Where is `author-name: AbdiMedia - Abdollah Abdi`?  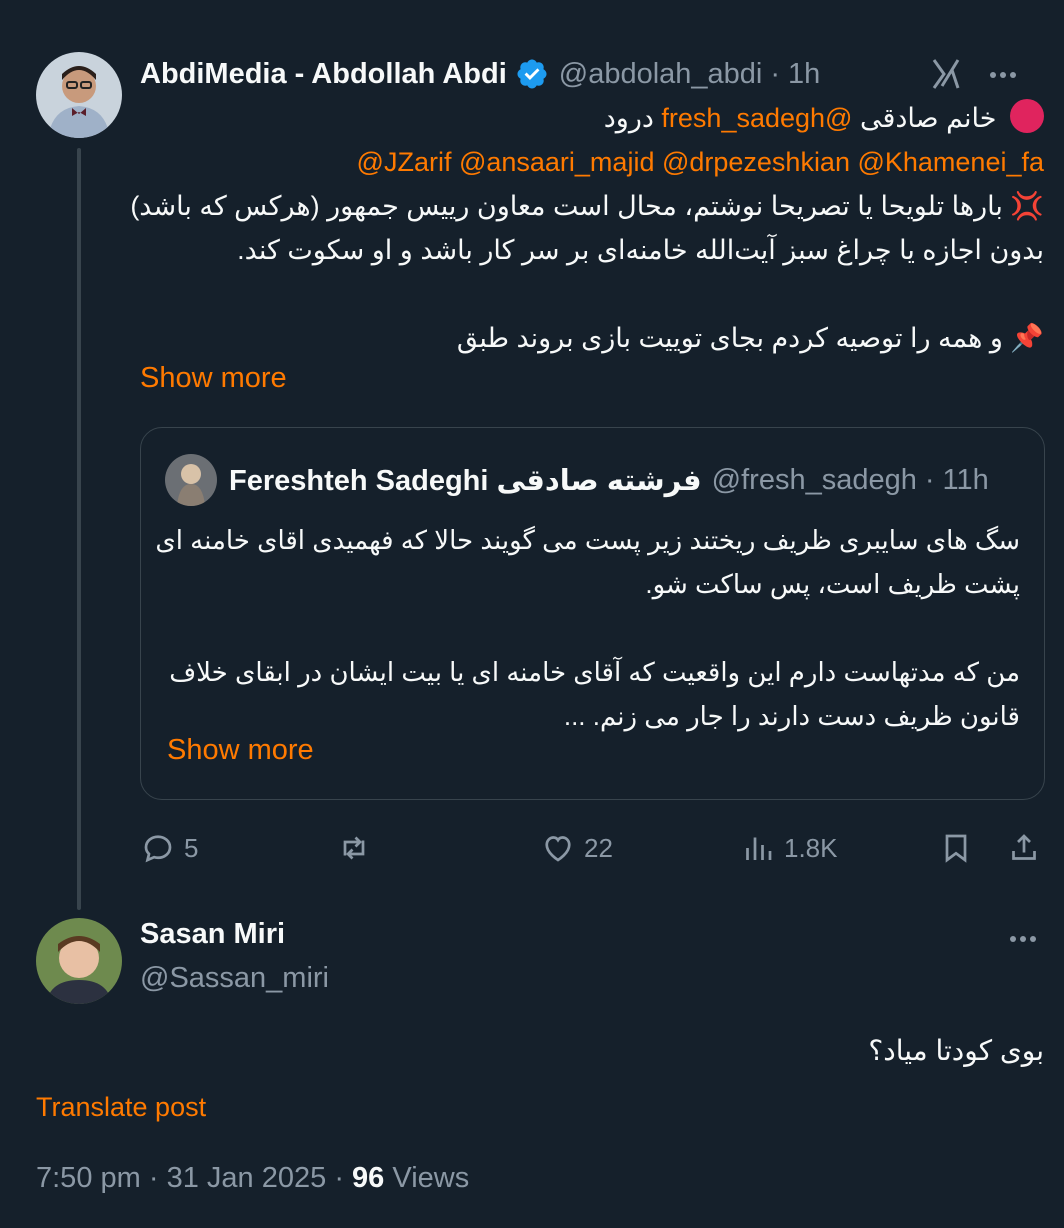 author-name: AbdiMedia - Abdollah Abdi is located at coordinates (323, 74).